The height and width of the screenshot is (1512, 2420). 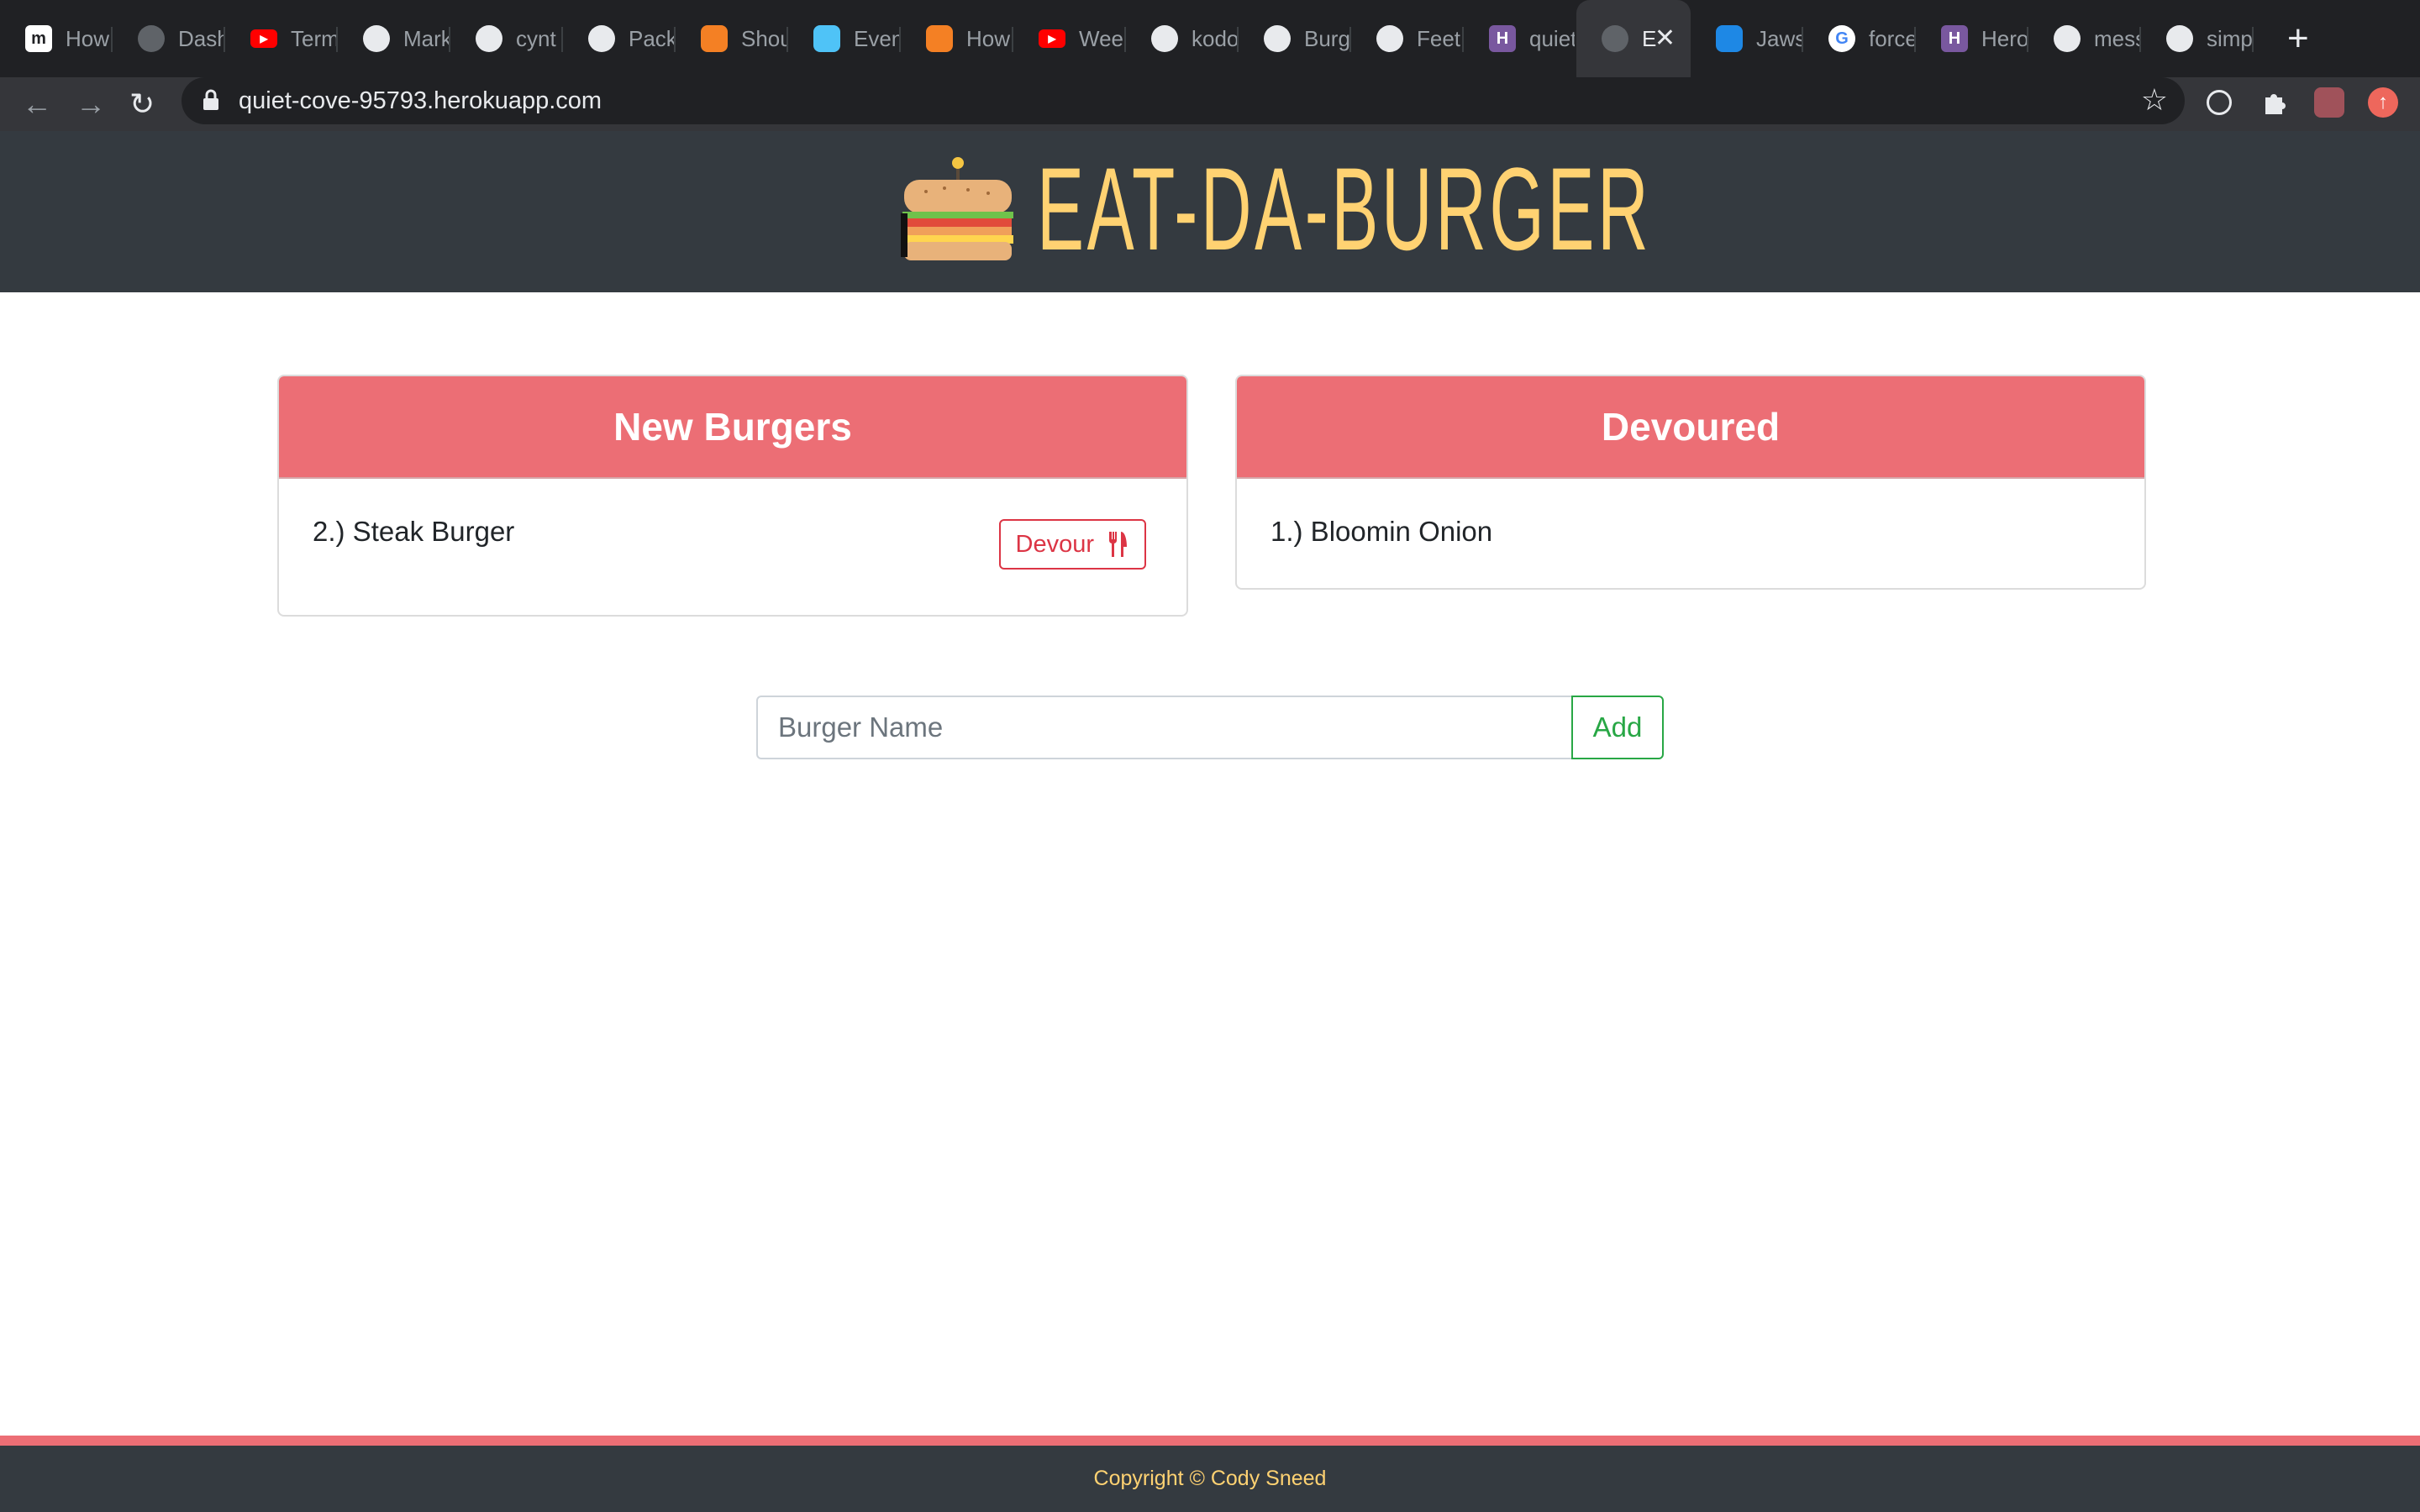 What do you see at coordinates (1972, 38) in the screenshot?
I see `browser-tab: H Hero` at bounding box center [1972, 38].